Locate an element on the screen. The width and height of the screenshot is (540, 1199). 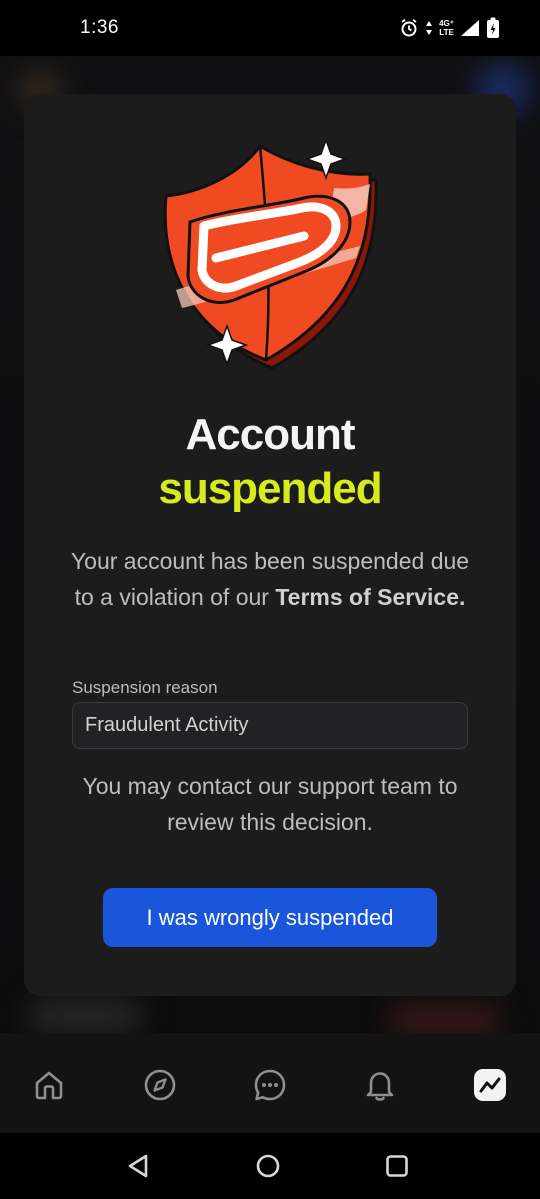
compass-icon is located at coordinates (160, 1085).